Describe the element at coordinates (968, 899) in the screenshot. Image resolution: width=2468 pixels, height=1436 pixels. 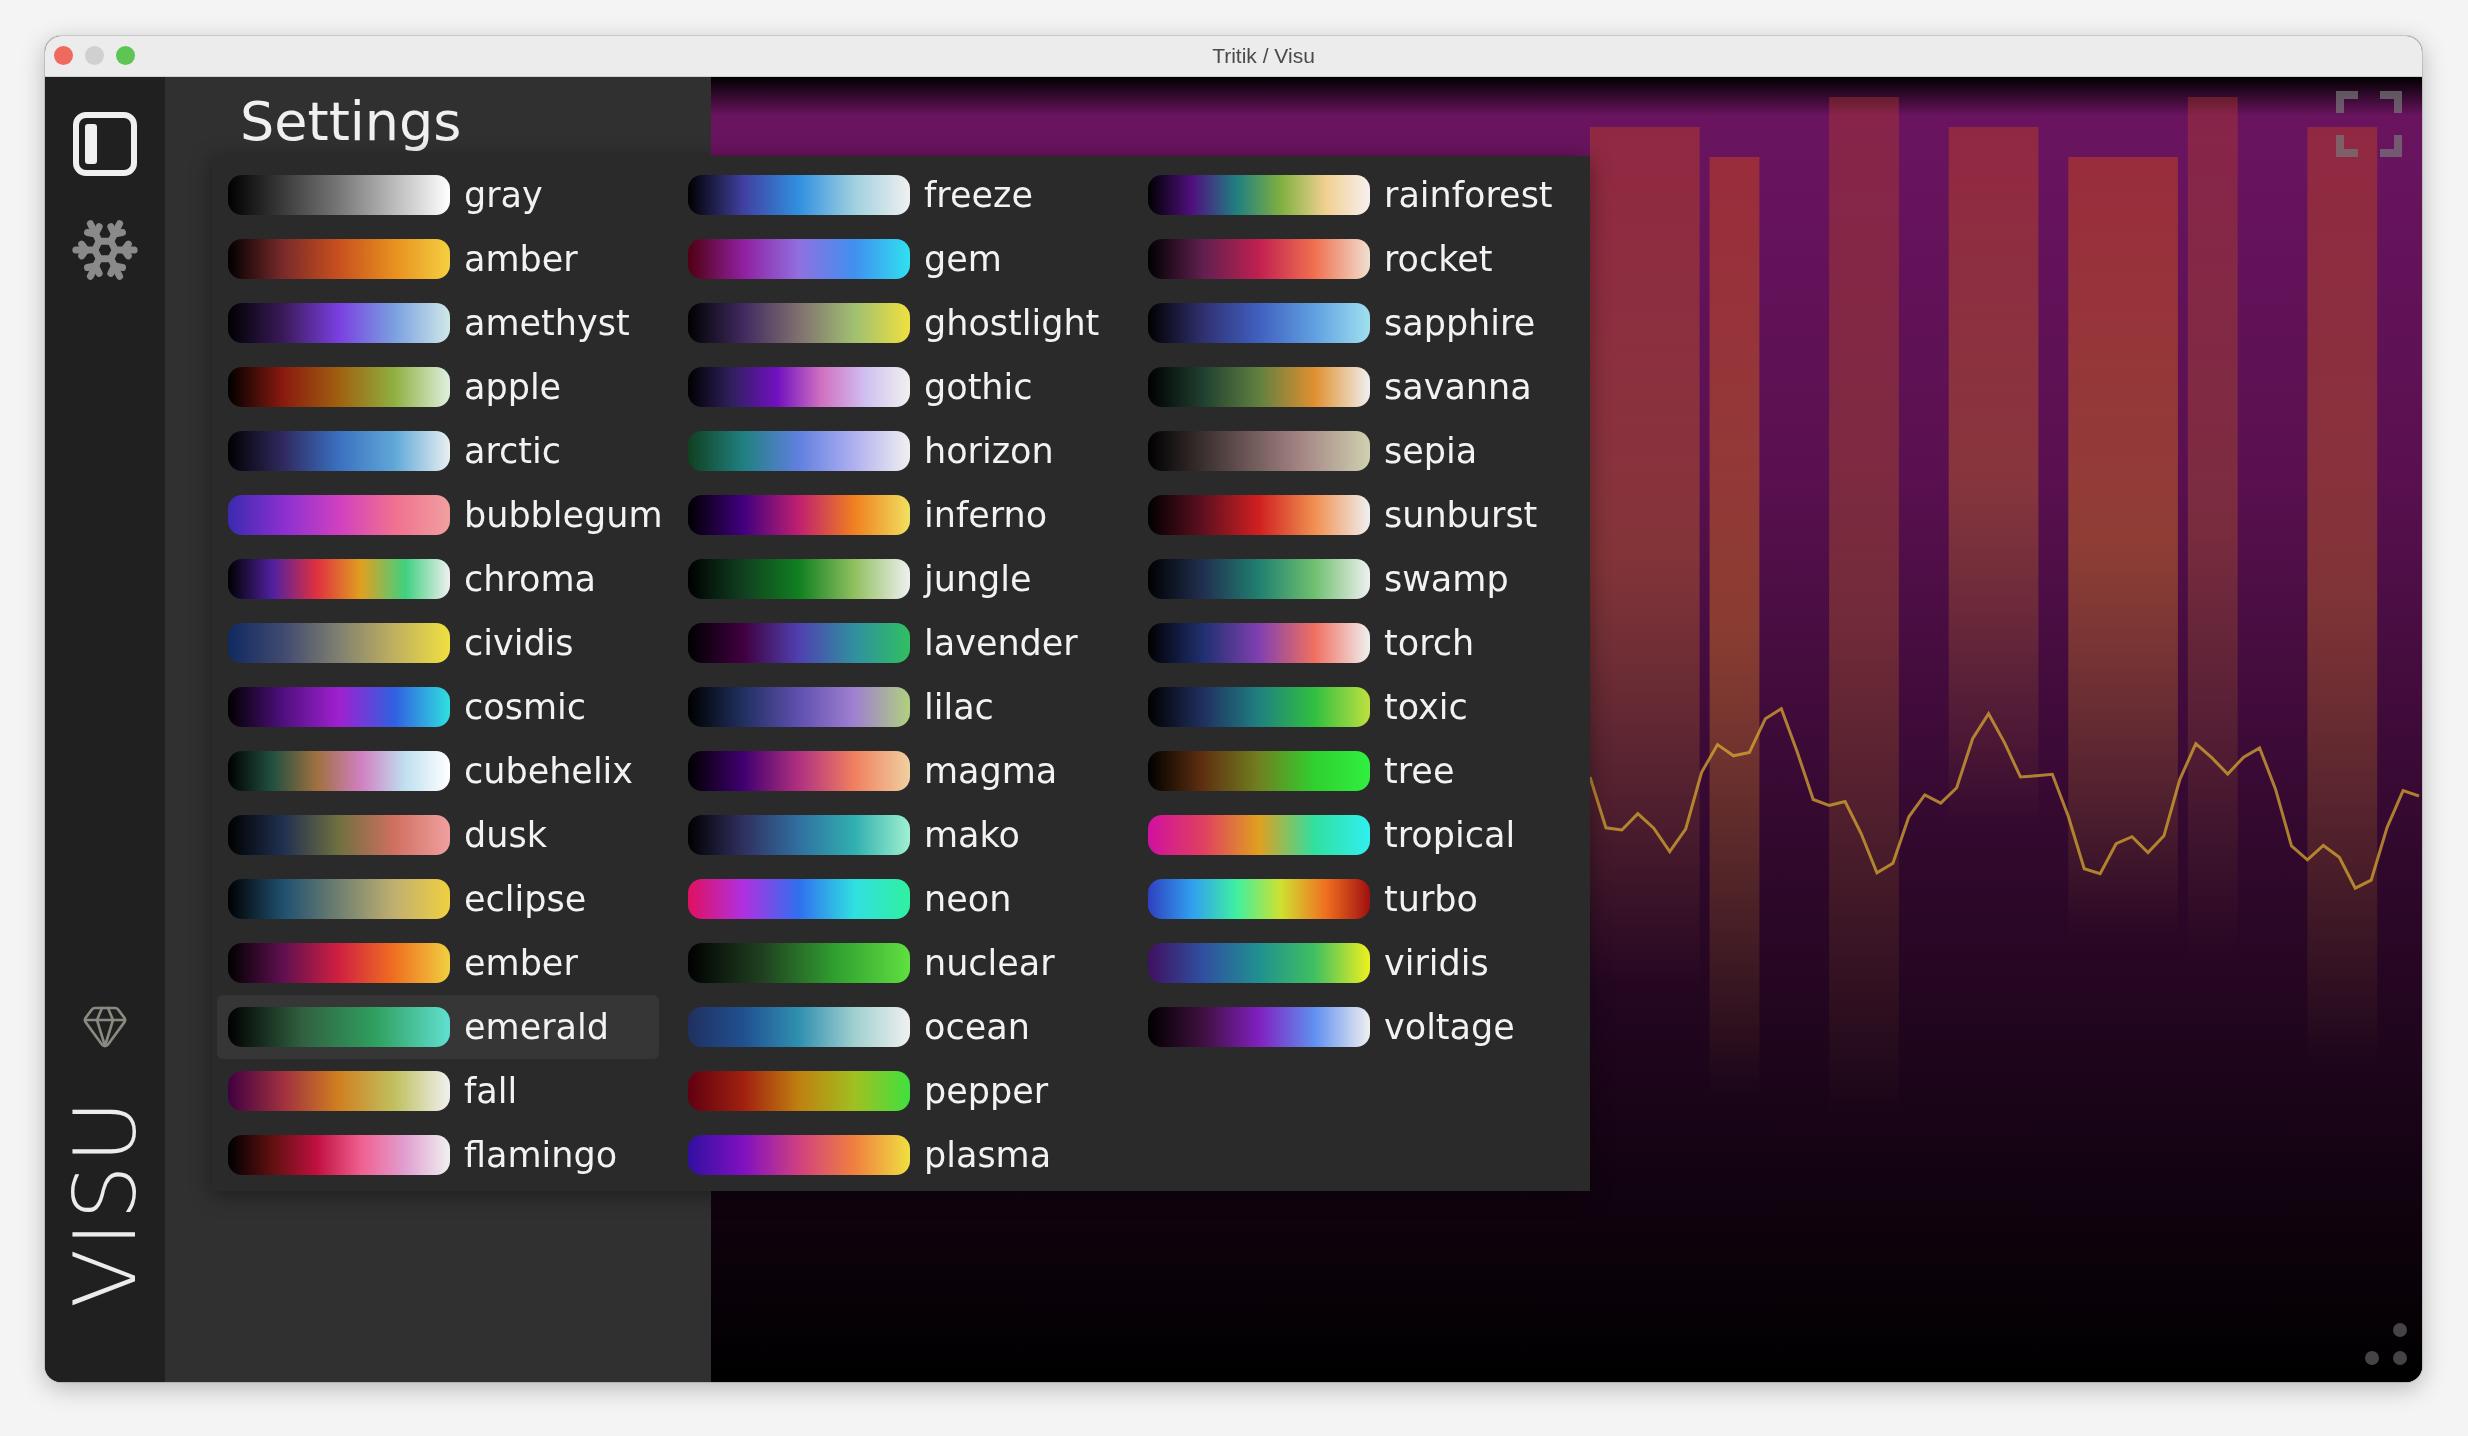
I see `colormap-label: neon` at that location.